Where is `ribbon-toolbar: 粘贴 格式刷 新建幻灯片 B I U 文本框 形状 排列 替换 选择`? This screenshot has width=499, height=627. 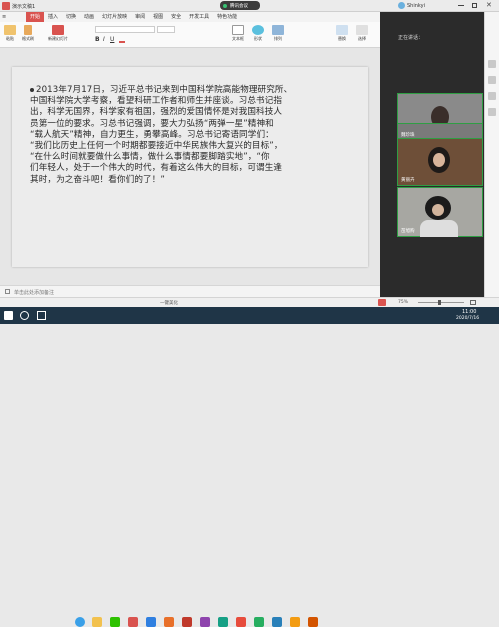 ribbon-toolbar: 粘贴 格式刷 新建幻灯片 B I U 文本框 形状 排列 替换 选择 is located at coordinates (190, 35).